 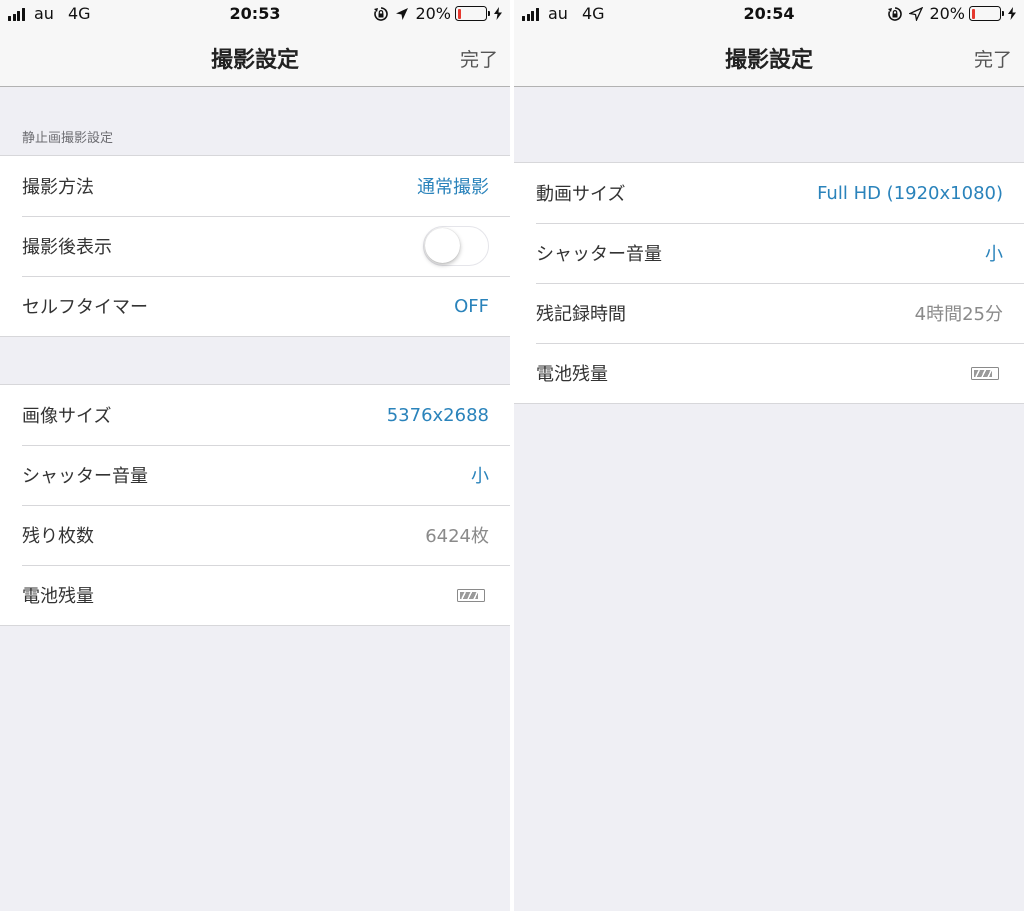 What do you see at coordinates (255, 14) in the screenshot?
I see `status-bar: au 4G 20:53 20%` at bounding box center [255, 14].